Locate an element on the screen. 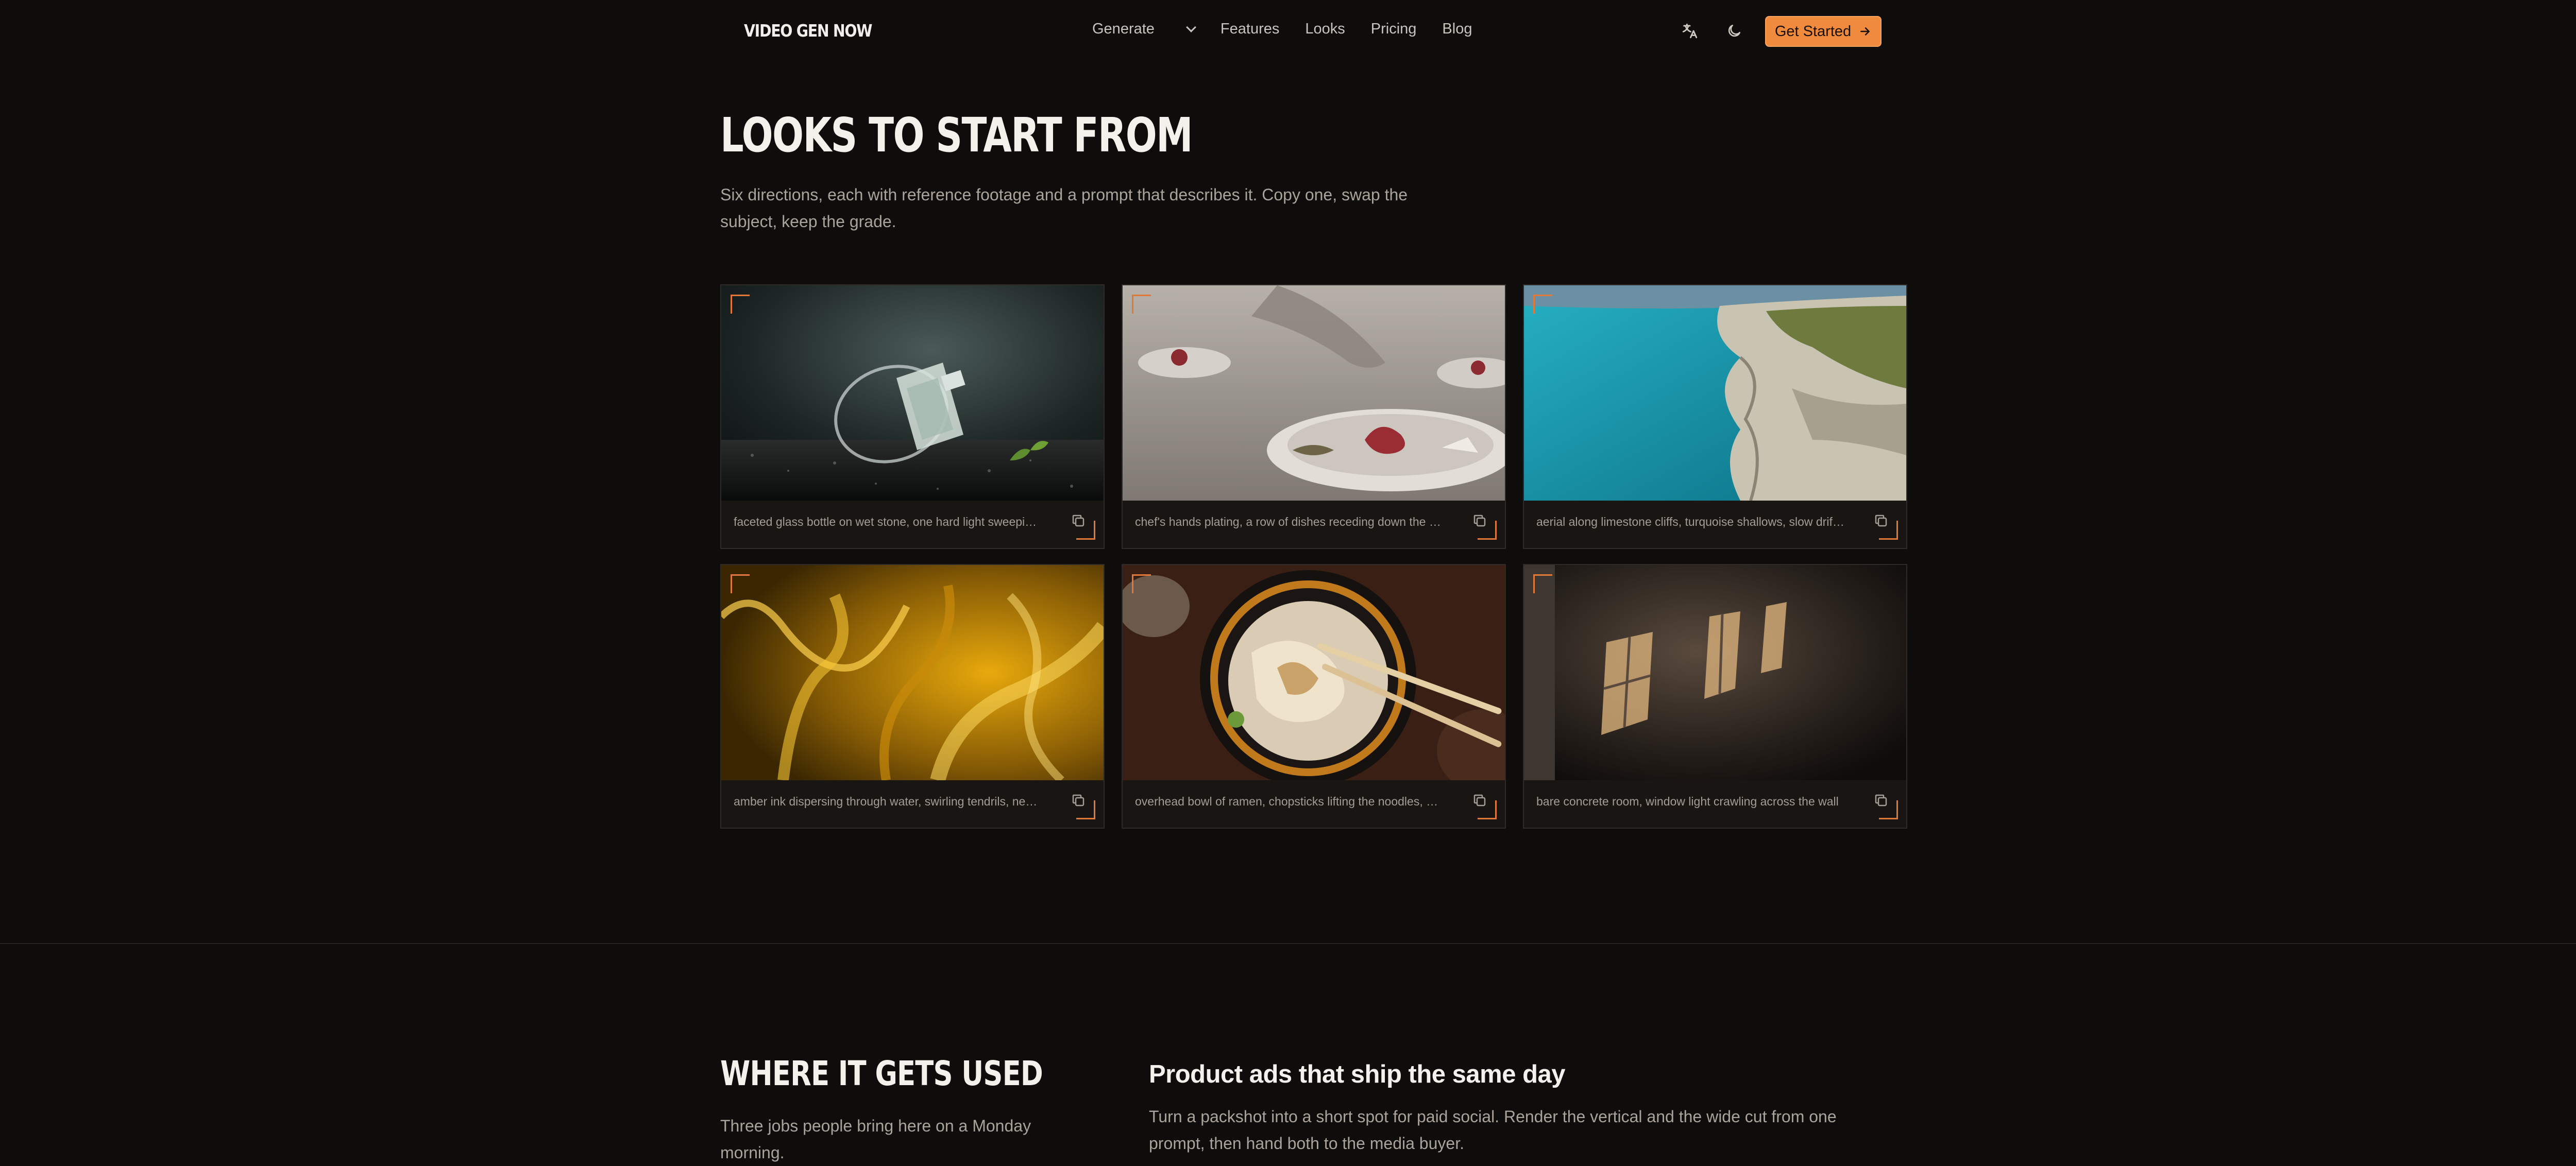  logo: VIDEO GEN NOW is located at coordinates (808, 31).